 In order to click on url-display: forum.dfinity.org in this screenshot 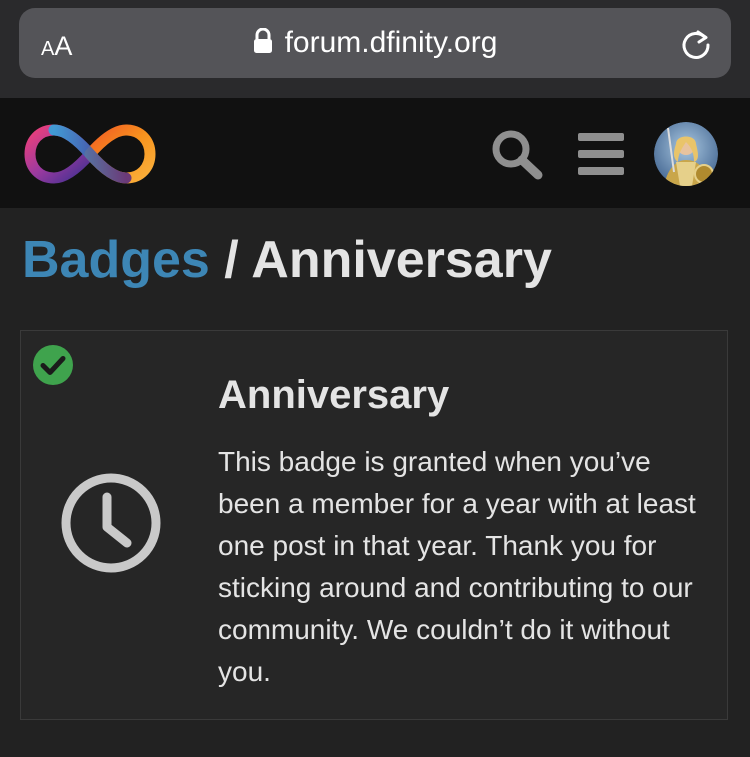, I will do `click(375, 44)`.